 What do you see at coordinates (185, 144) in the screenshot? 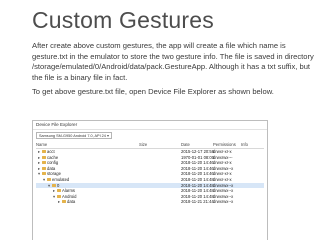
I see `column-header-date: Date` at bounding box center [185, 144].